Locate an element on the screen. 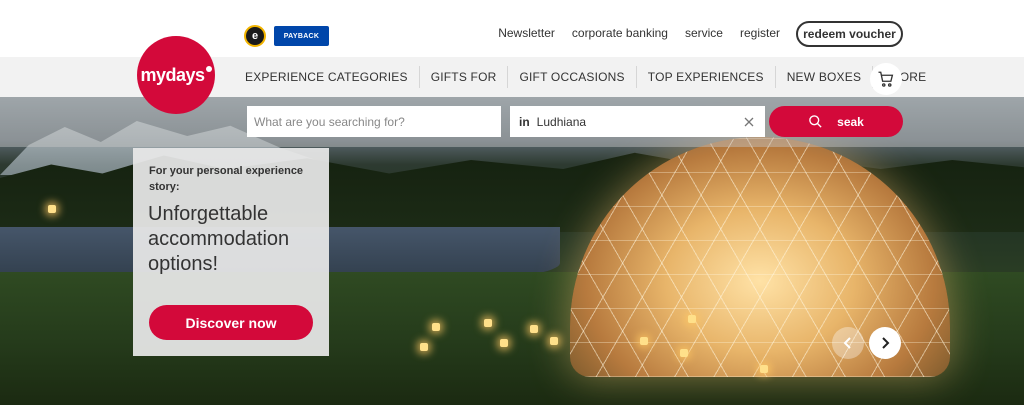 The image size is (1024, 405). search-button: seak is located at coordinates (836, 121).